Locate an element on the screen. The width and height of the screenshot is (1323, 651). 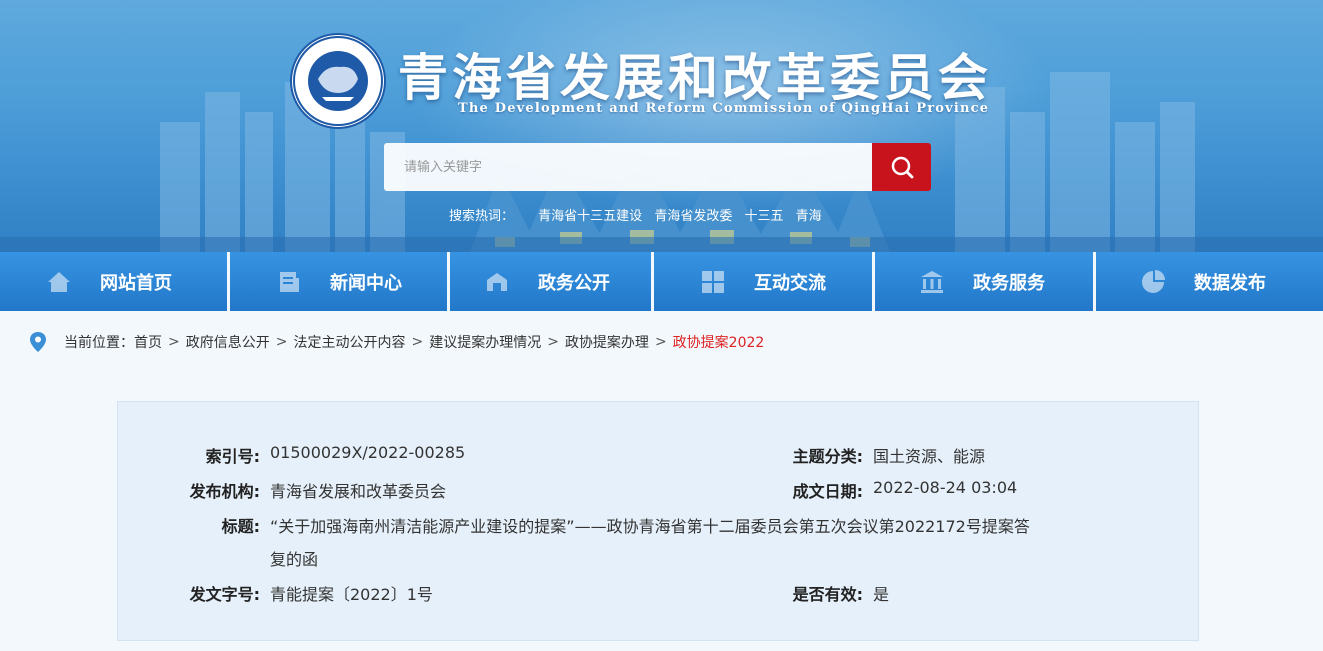
nav-item-open-gov: 政务公开 is located at coordinates (552, 281).